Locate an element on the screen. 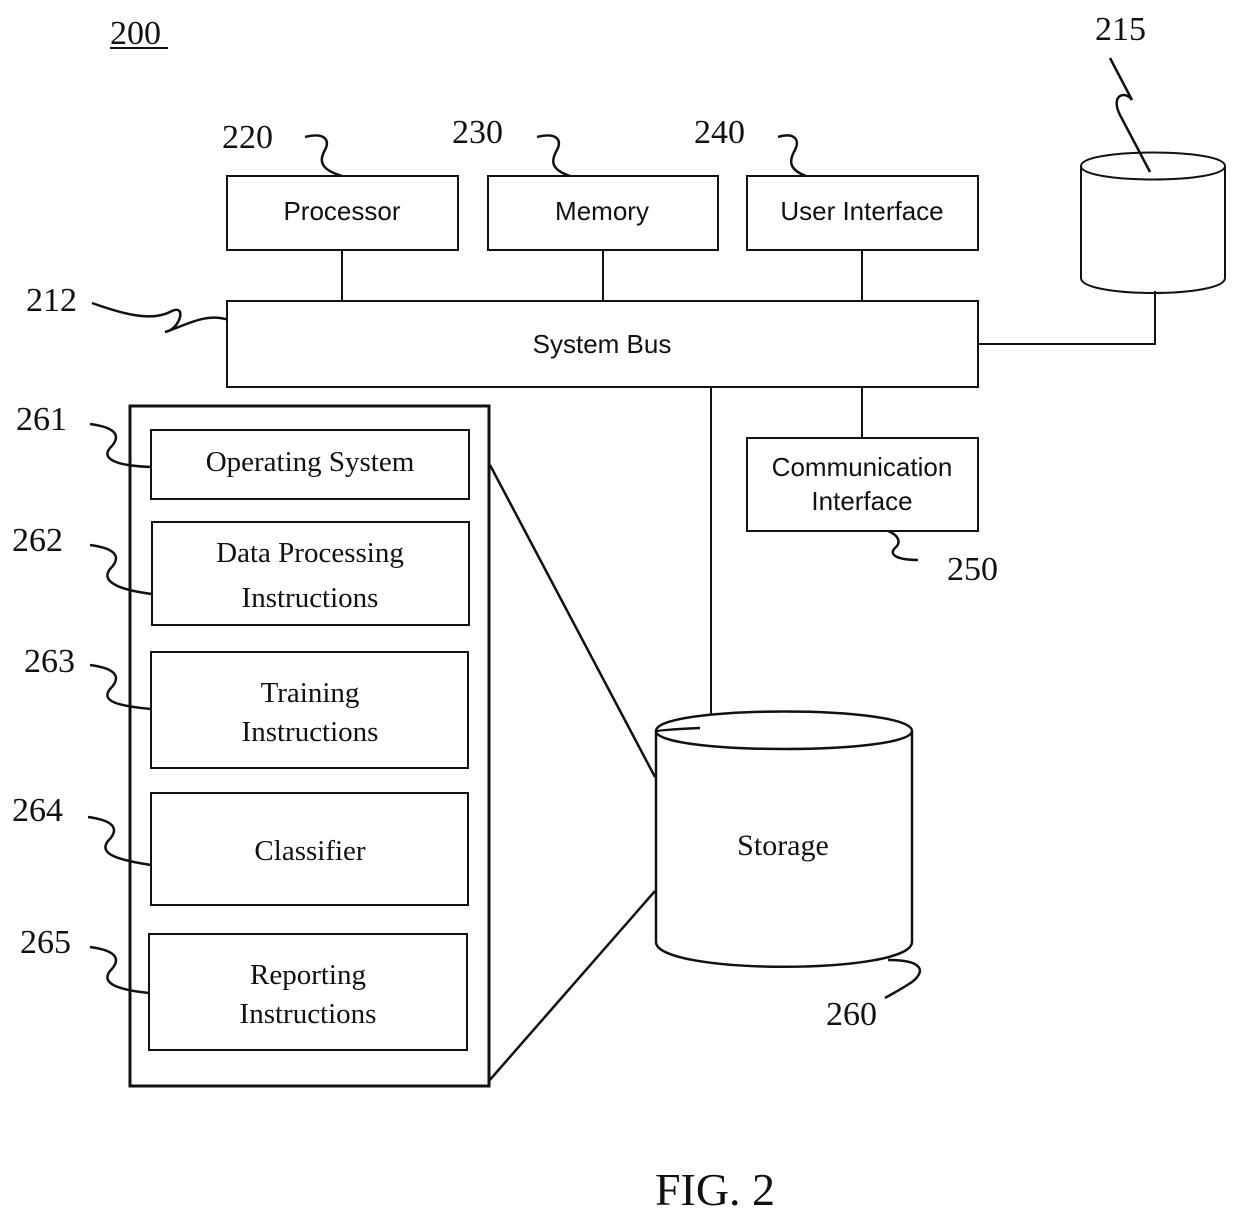 This screenshot has width=1240, height=1220. user-interface-label: User Interface is located at coordinates (861, 211).